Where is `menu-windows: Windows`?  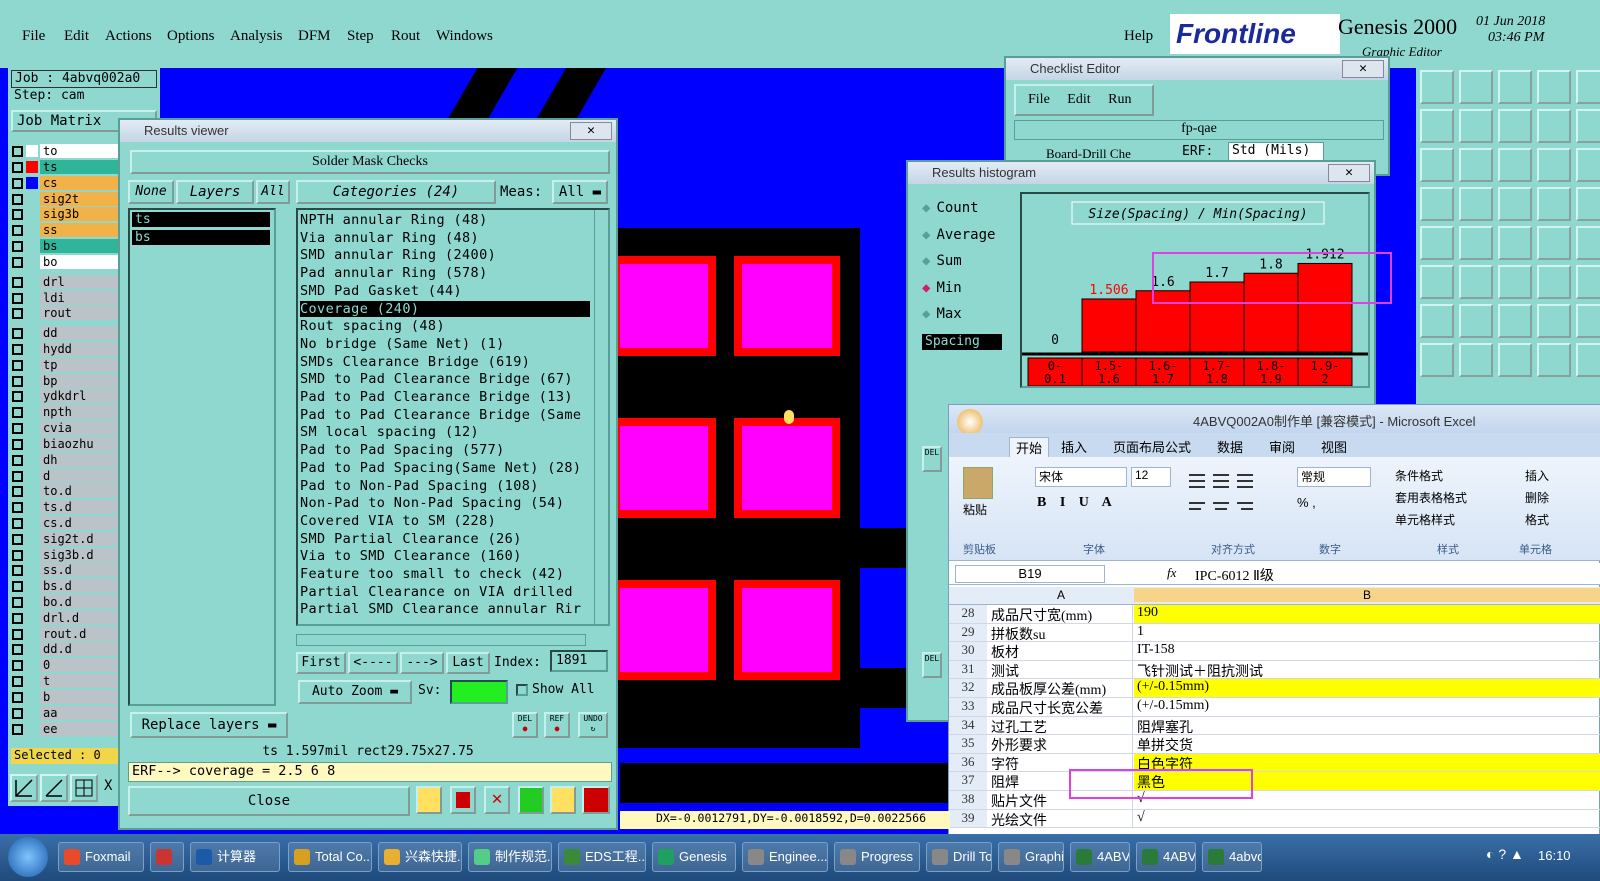
menu-windows: Windows is located at coordinates (464, 36).